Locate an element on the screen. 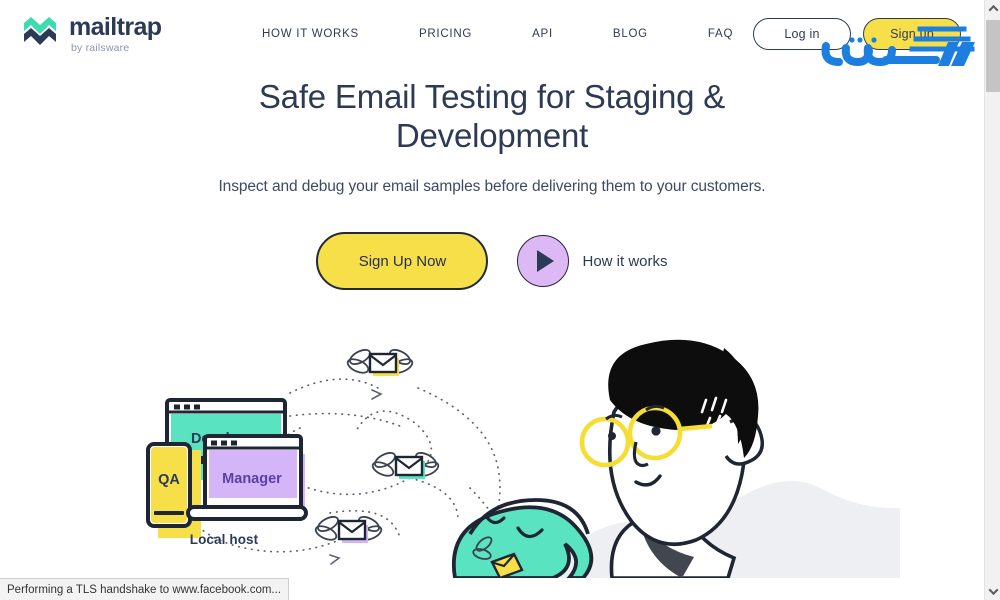  chevron-down-icon is located at coordinates (992, 591).